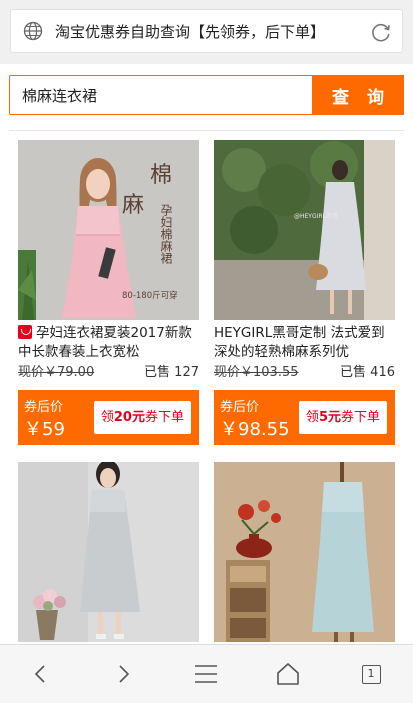 This screenshot has width=413, height=703. I want to click on address-bar: 淘宝优惠券自助查询【先领券，后下单】, so click(206, 31).